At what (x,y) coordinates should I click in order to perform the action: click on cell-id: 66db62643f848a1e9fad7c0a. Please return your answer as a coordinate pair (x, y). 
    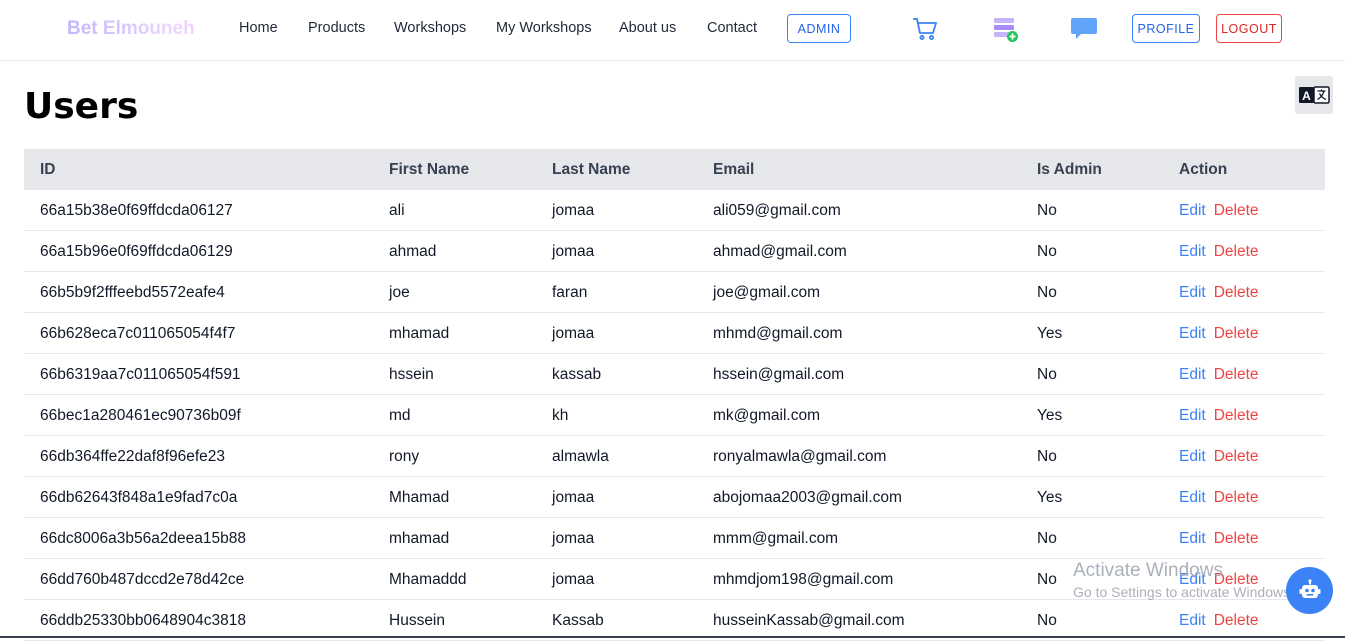
    Looking at the image, I should click on (139, 497).